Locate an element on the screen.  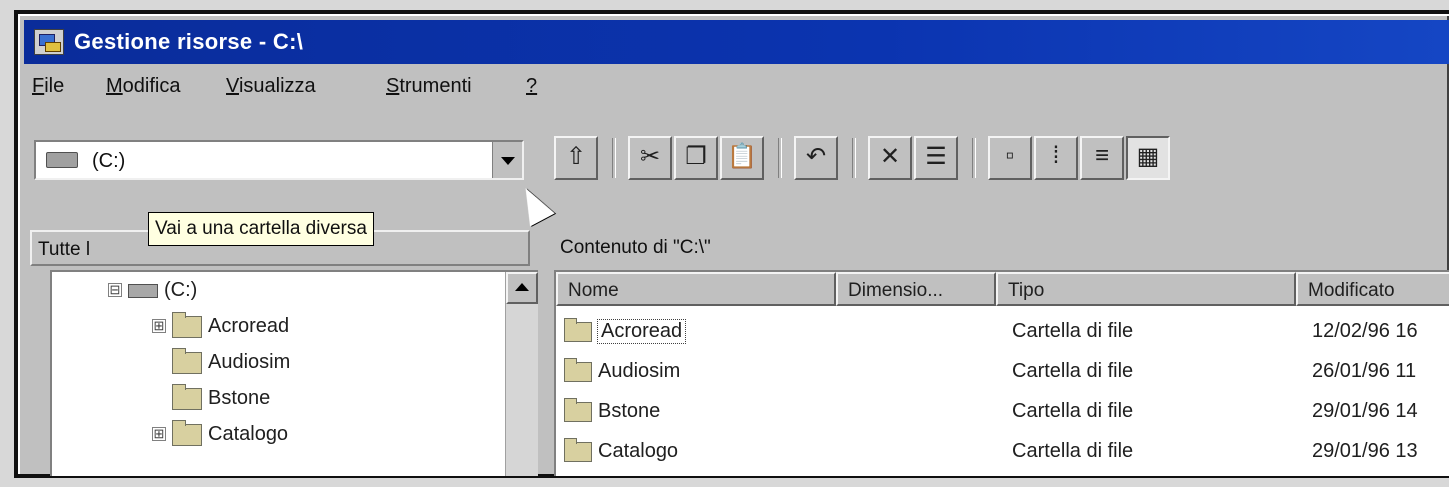
list-button: ≡ is located at coordinates (1102, 158).